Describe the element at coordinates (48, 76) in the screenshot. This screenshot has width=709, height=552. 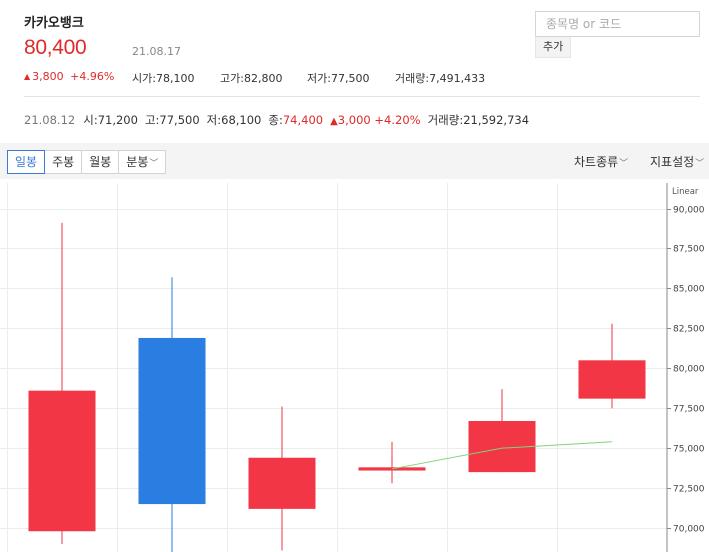
I see `change-amount: 3,800` at that location.